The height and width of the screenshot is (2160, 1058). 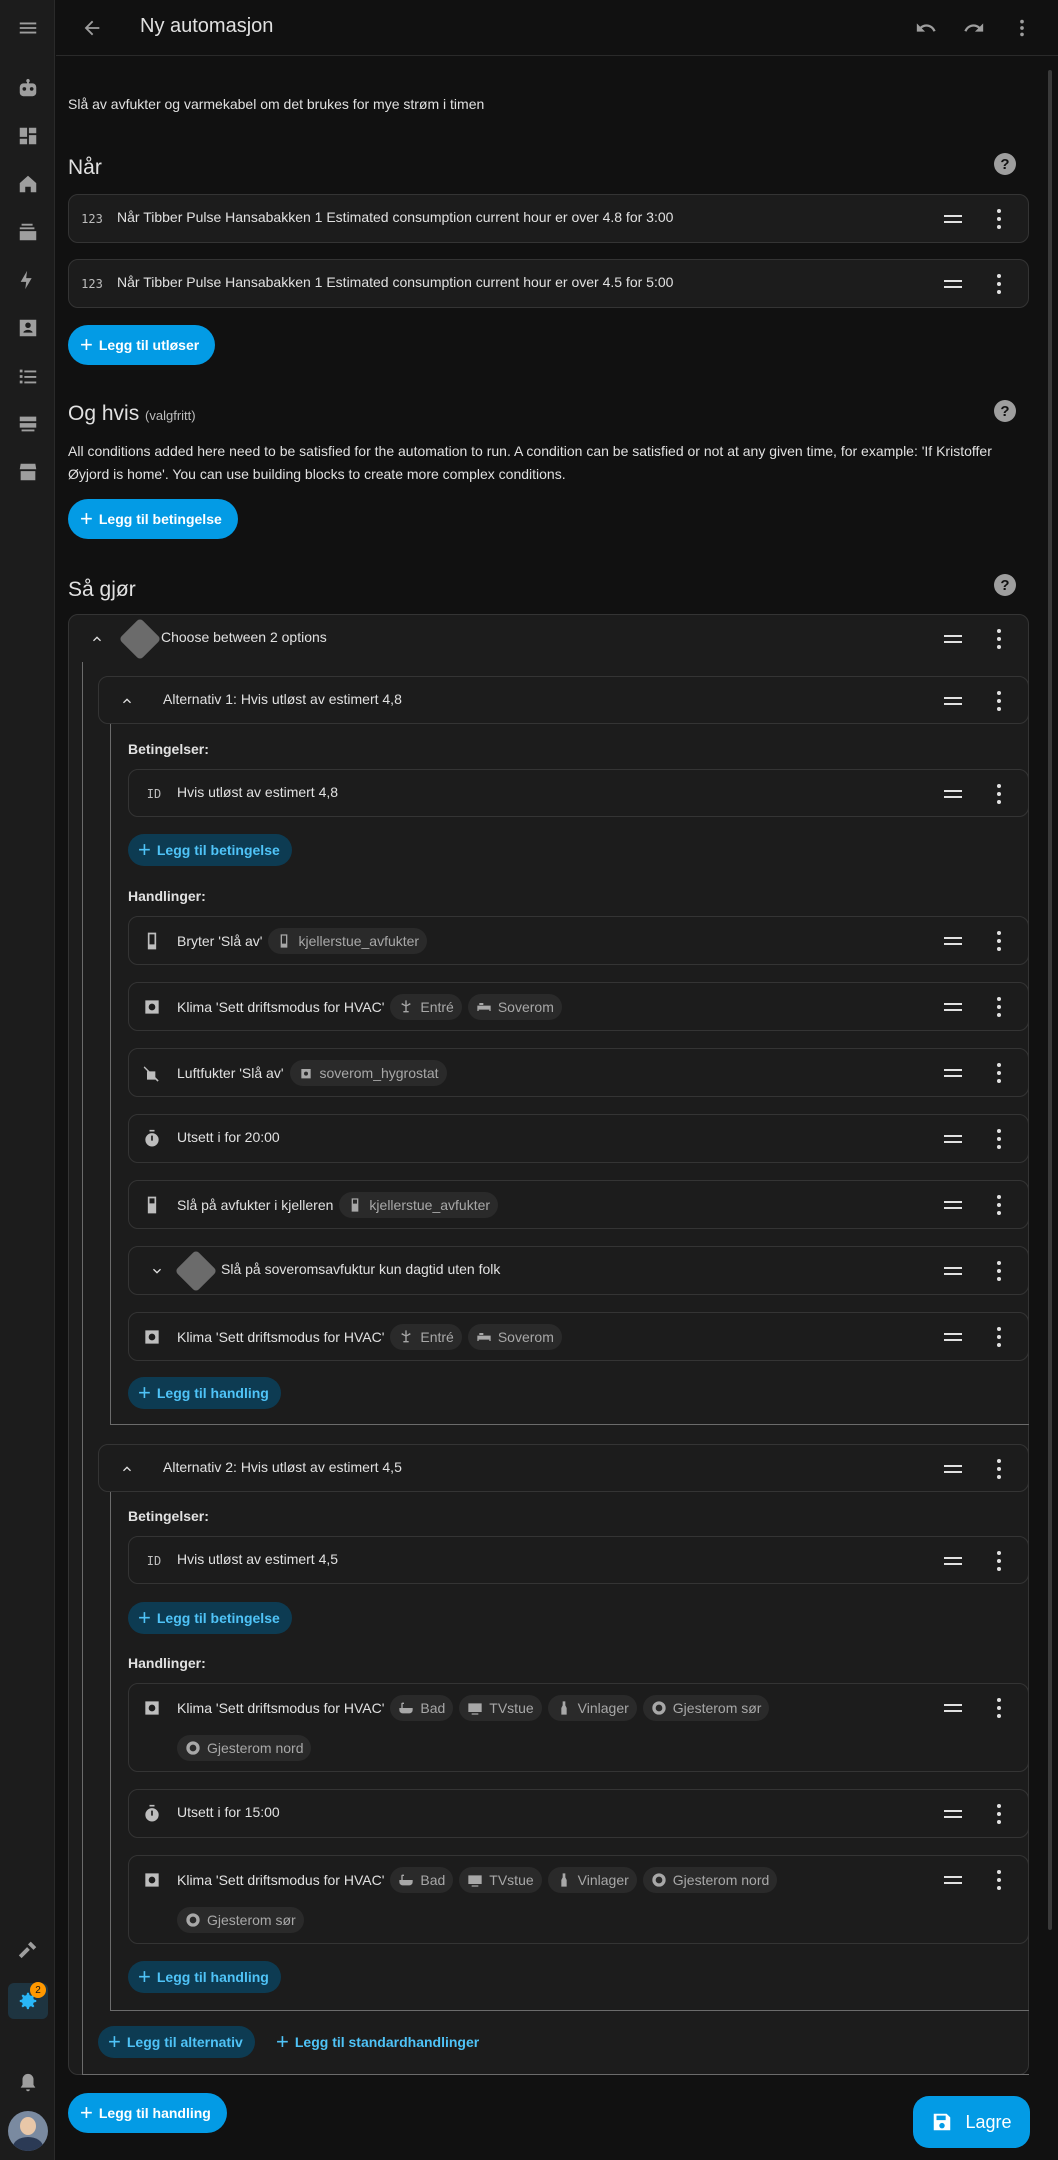 I want to click on energy-icon, so click(x=28, y=280).